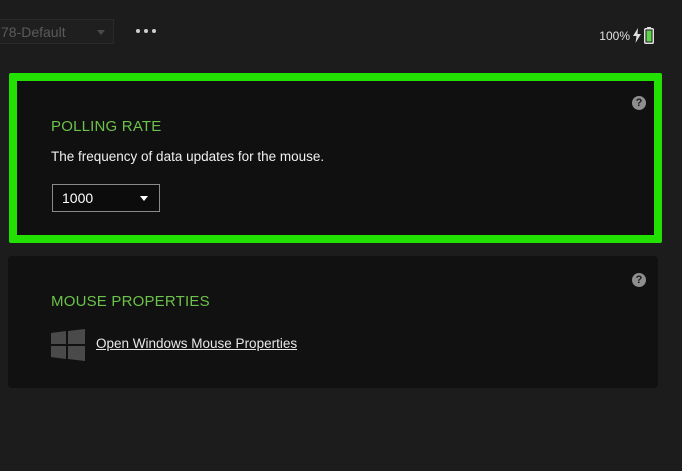 This screenshot has height=471, width=682. I want to click on open-windows-mouse-properties-link: Open Windows Mouse Properties, so click(196, 343).